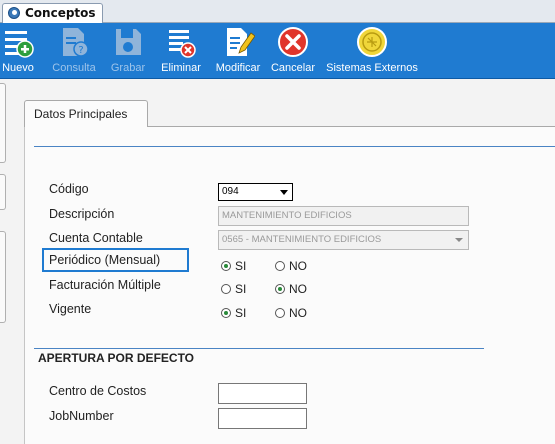  I want to click on delete-button-label: Eliminar, so click(181, 68).